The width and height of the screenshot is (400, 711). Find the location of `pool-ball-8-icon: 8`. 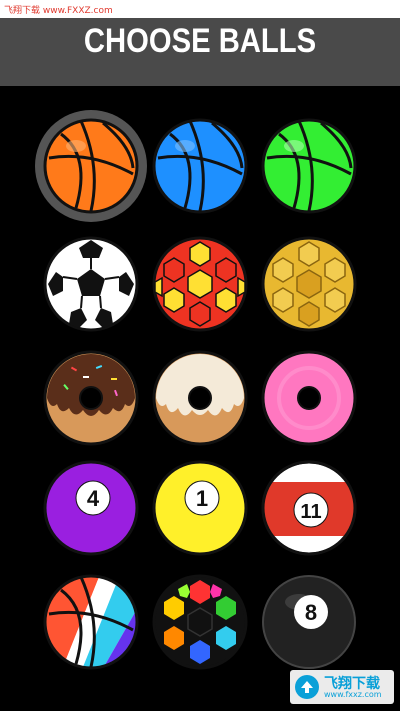

pool-ball-8-icon: 8 is located at coordinates (309, 622).